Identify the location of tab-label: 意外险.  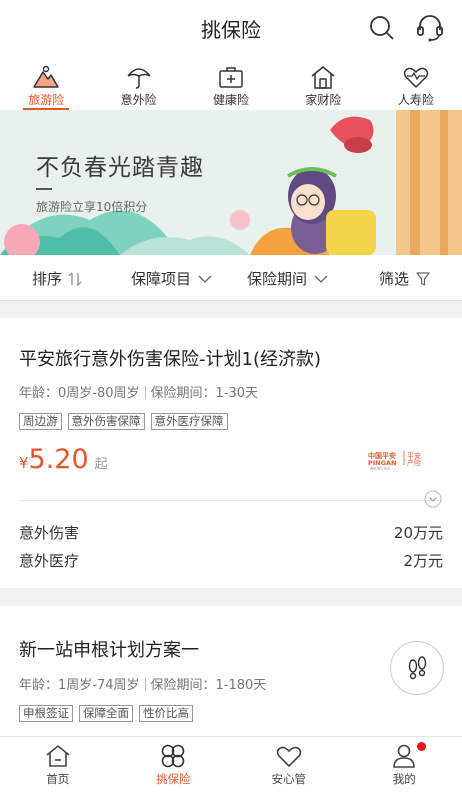
(138, 100).